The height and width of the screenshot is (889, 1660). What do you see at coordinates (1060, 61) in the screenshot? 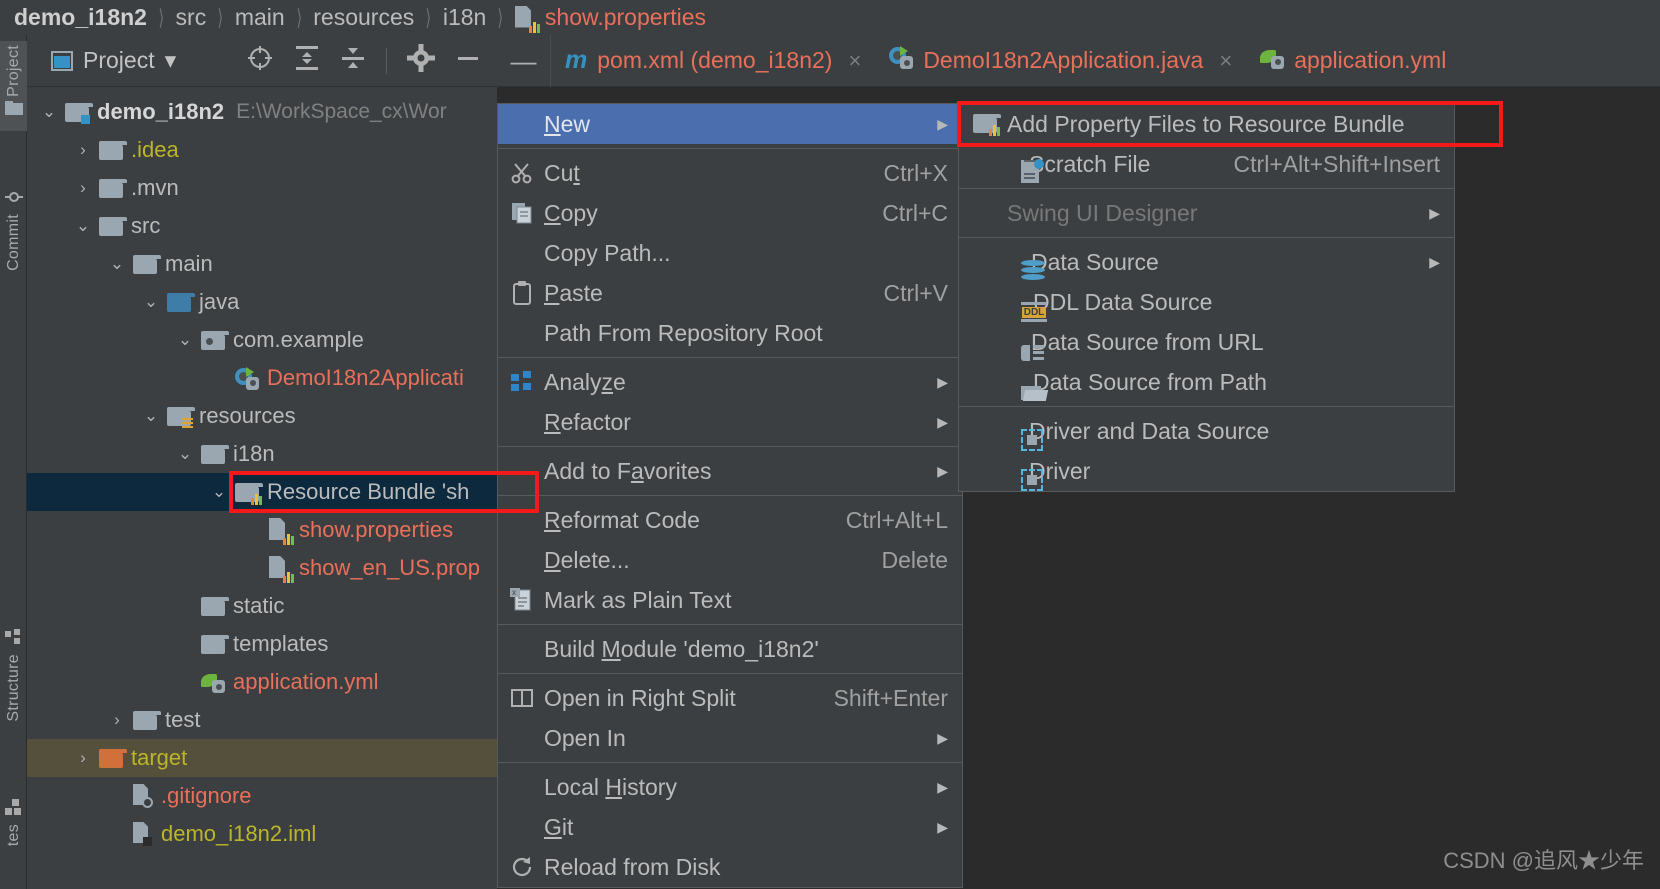
I see `editor-tab: DemoI18n2Application.java ×` at bounding box center [1060, 61].